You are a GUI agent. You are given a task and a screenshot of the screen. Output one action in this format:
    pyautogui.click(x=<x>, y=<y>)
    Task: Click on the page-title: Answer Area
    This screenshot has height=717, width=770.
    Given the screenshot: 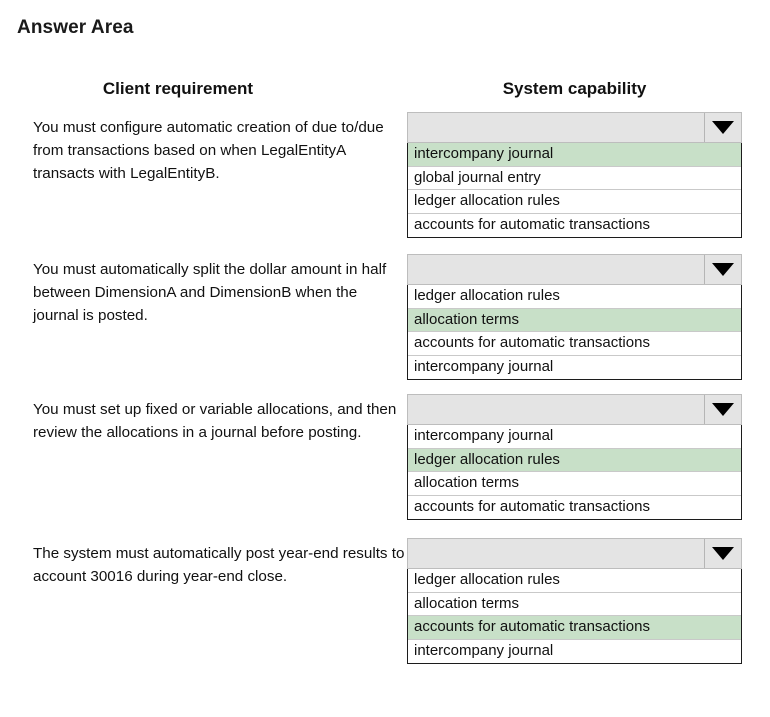 What is the action you would take?
    pyautogui.click(x=75, y=27)
    